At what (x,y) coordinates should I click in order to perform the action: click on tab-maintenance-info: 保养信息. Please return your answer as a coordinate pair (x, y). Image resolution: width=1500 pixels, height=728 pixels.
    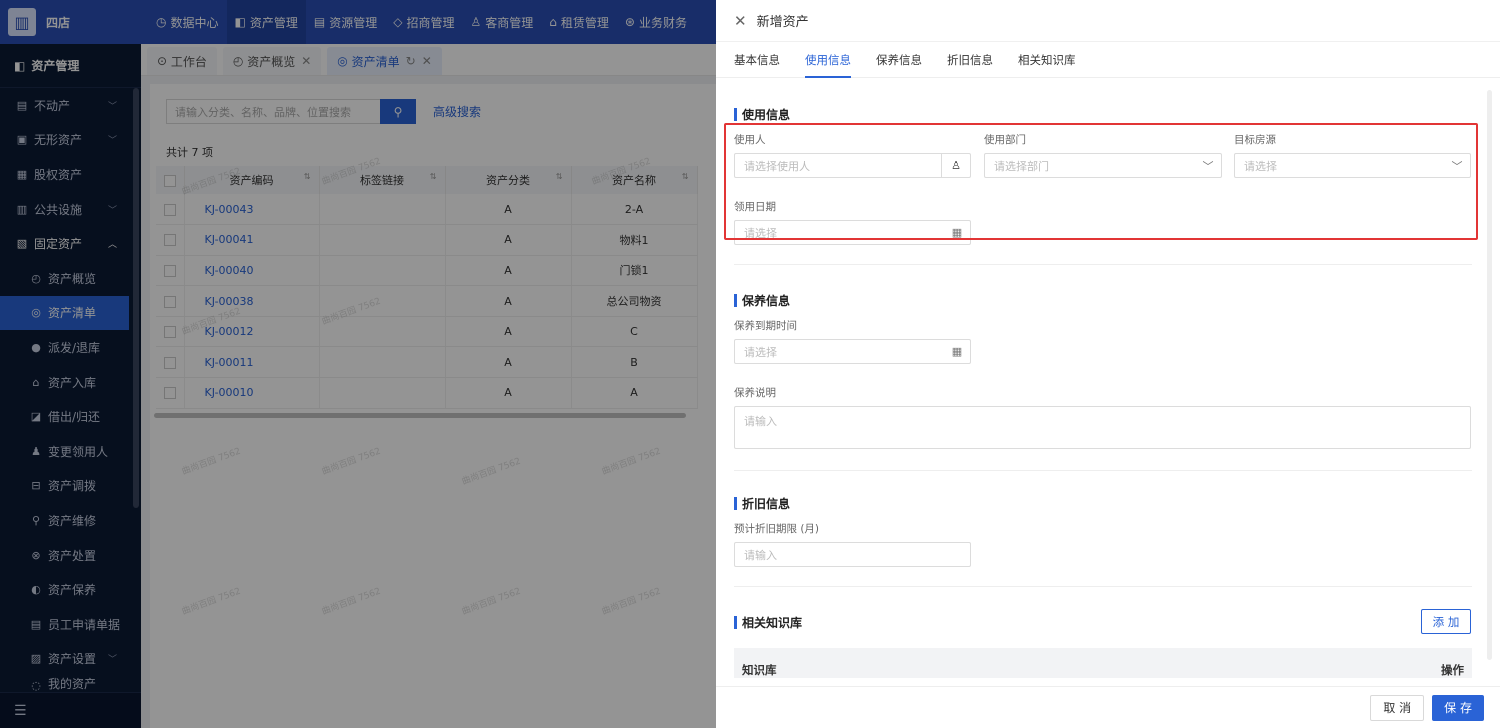
    Looking at the image, I should click on (899, 60).